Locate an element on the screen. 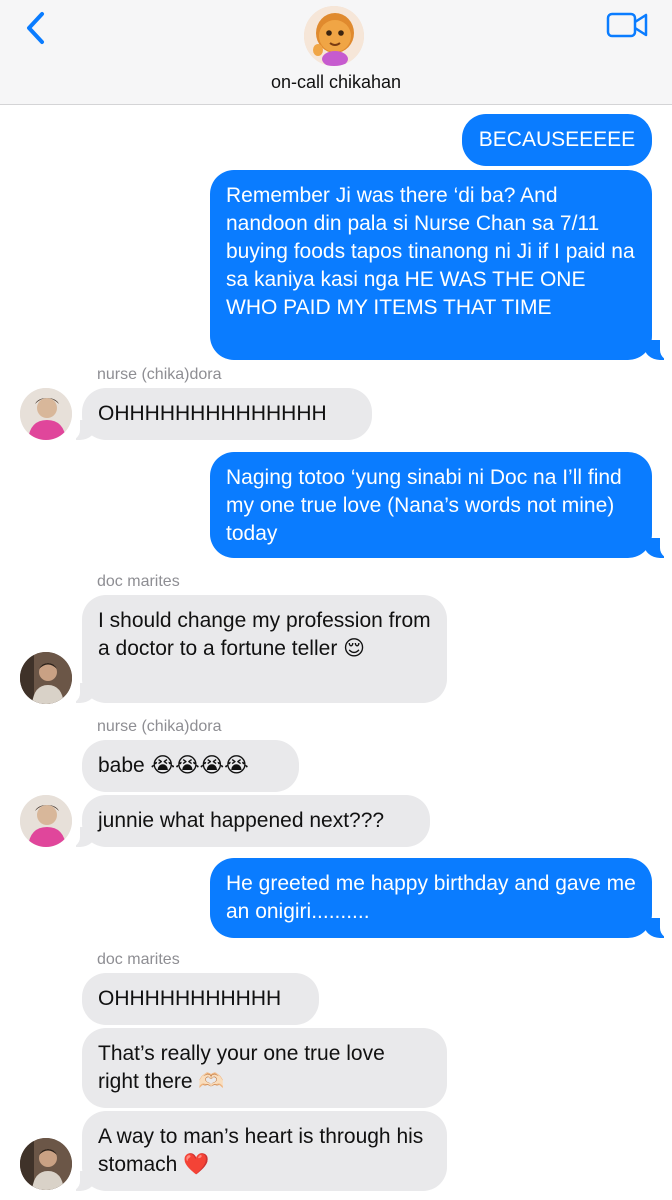 This screenshot has width=672, height=1200. chevron-left-icon is located at coordinates (35, 28).